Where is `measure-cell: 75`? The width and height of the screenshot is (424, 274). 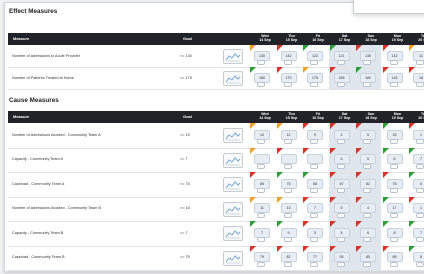
measure-cell: 75 is located at coordinates (289, 184).